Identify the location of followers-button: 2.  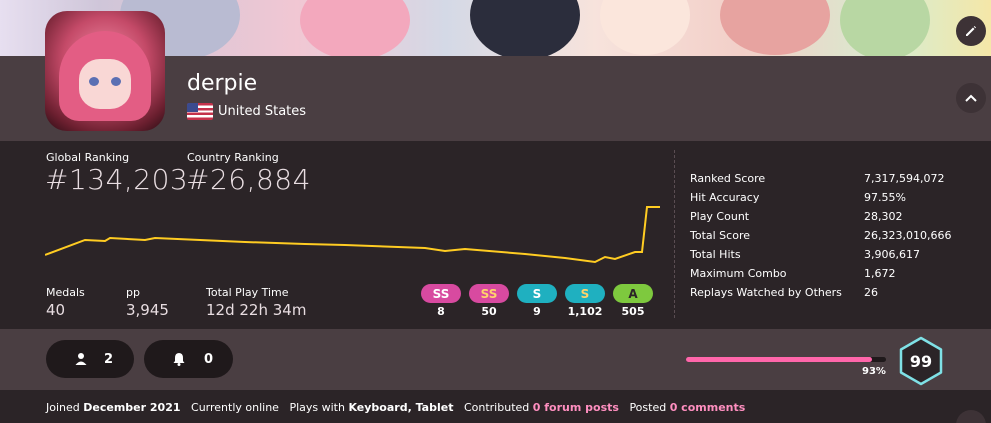
(90, 359).